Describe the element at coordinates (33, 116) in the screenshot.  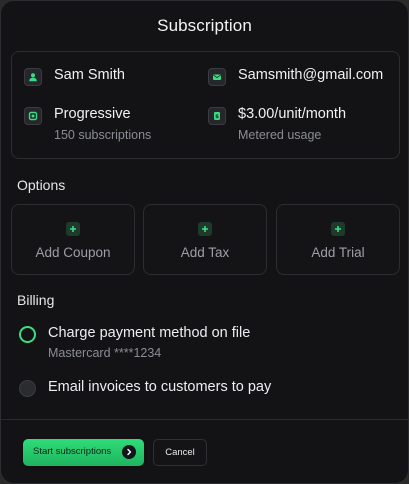
I see `plan-icon` at that location.